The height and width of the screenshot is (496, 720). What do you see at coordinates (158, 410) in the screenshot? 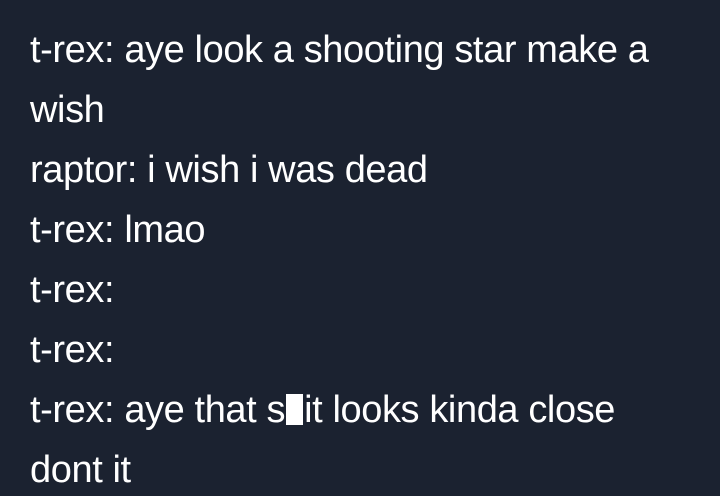
I see `censored-line-before: t-rex: aye that s` at bounding box center [158, 410].